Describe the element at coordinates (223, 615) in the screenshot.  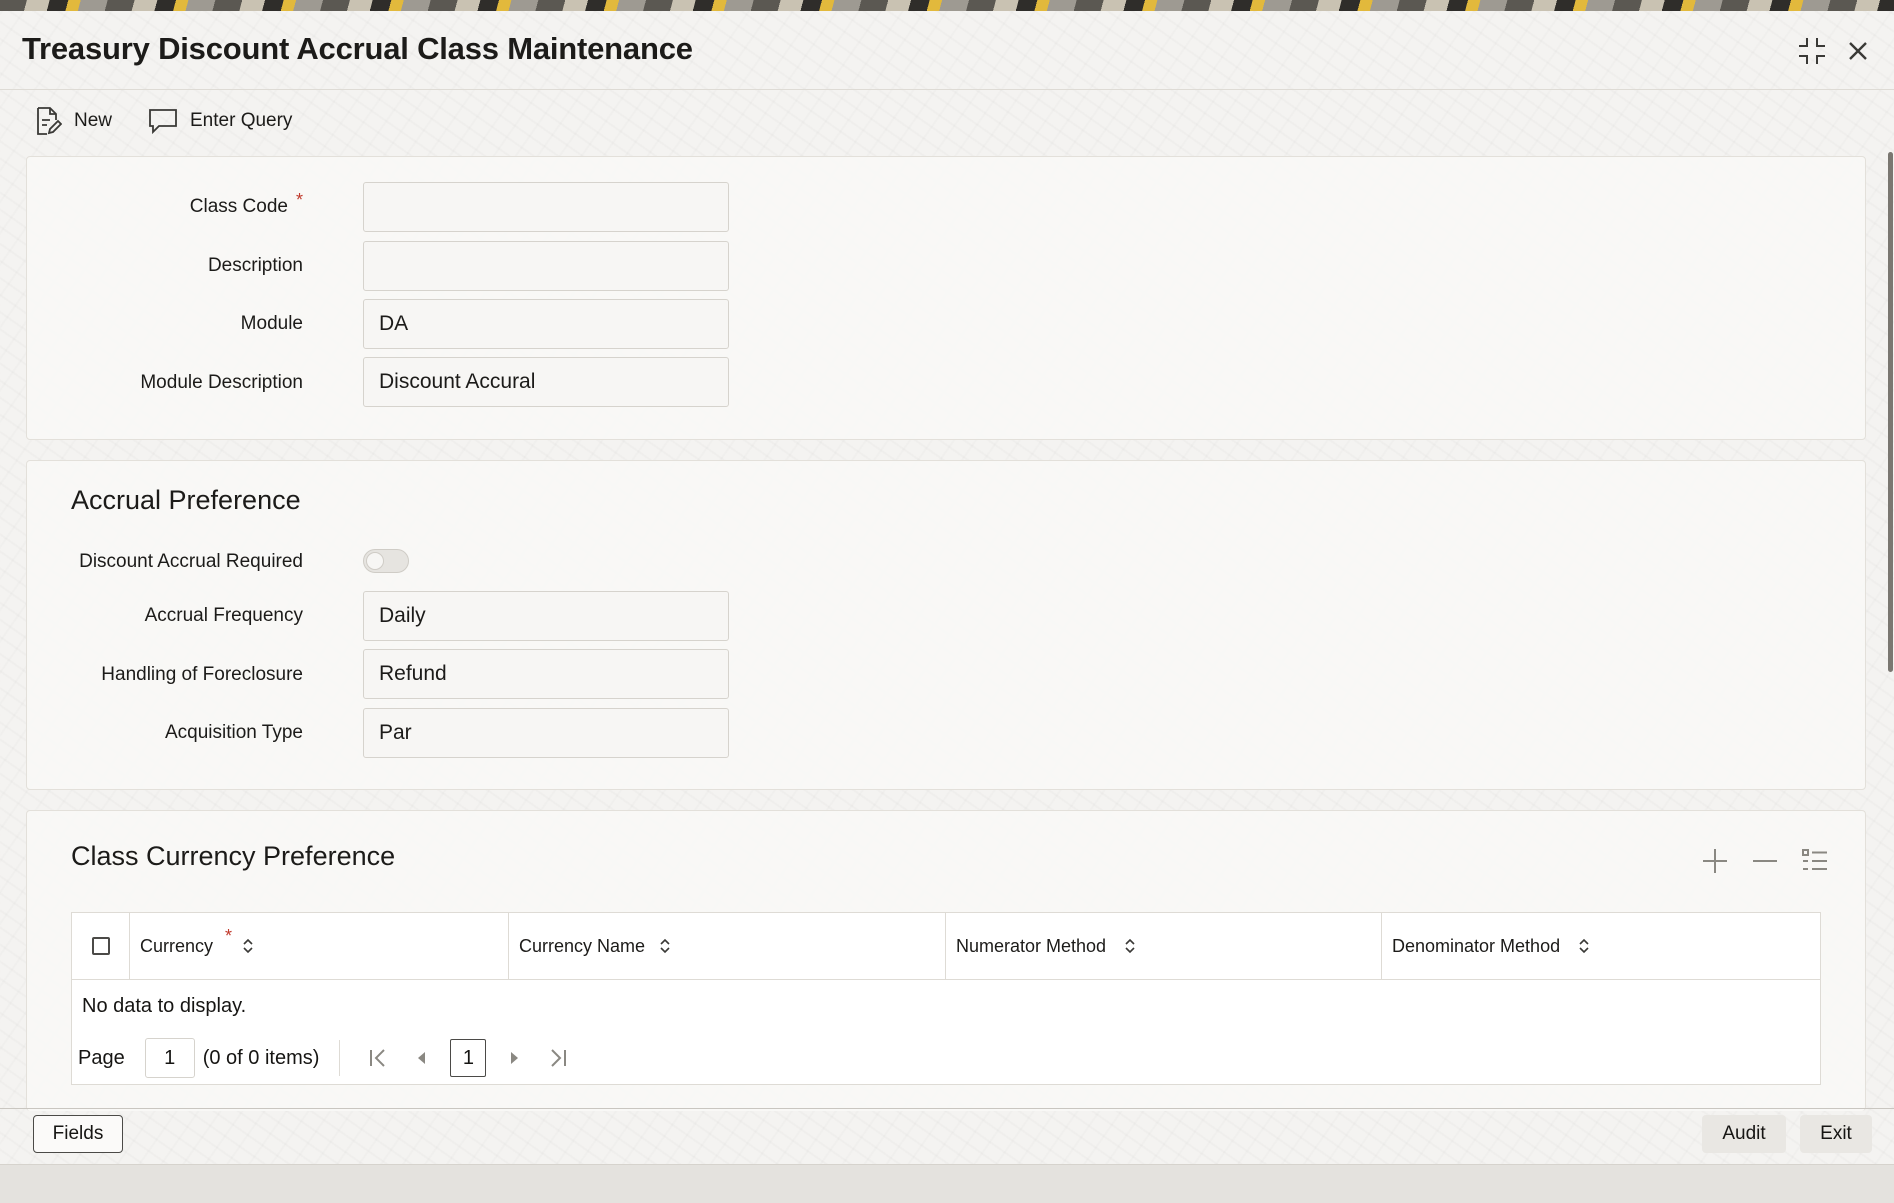
I see `accrual-frequency-label: Accrual Frequency` at that location.